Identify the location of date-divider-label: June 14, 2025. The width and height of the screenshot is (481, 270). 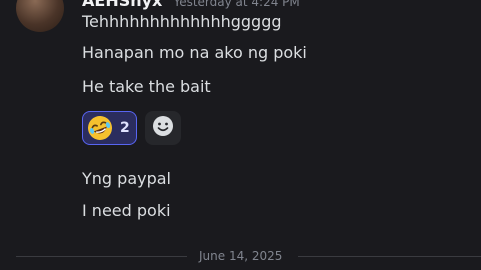
(241, 256).